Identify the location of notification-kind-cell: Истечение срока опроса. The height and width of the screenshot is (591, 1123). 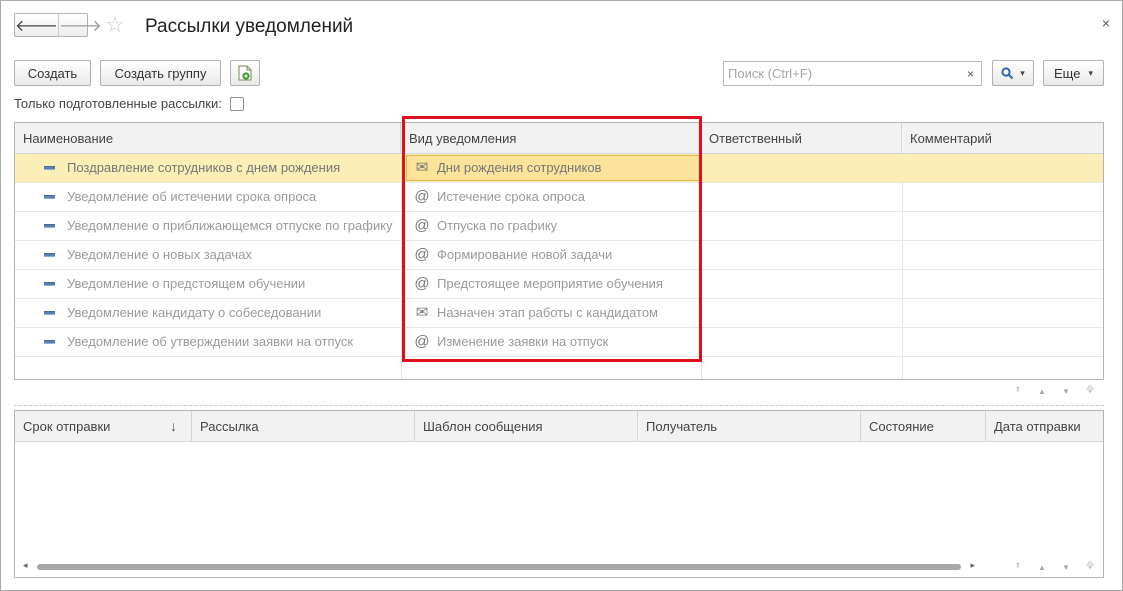
(511, 196).